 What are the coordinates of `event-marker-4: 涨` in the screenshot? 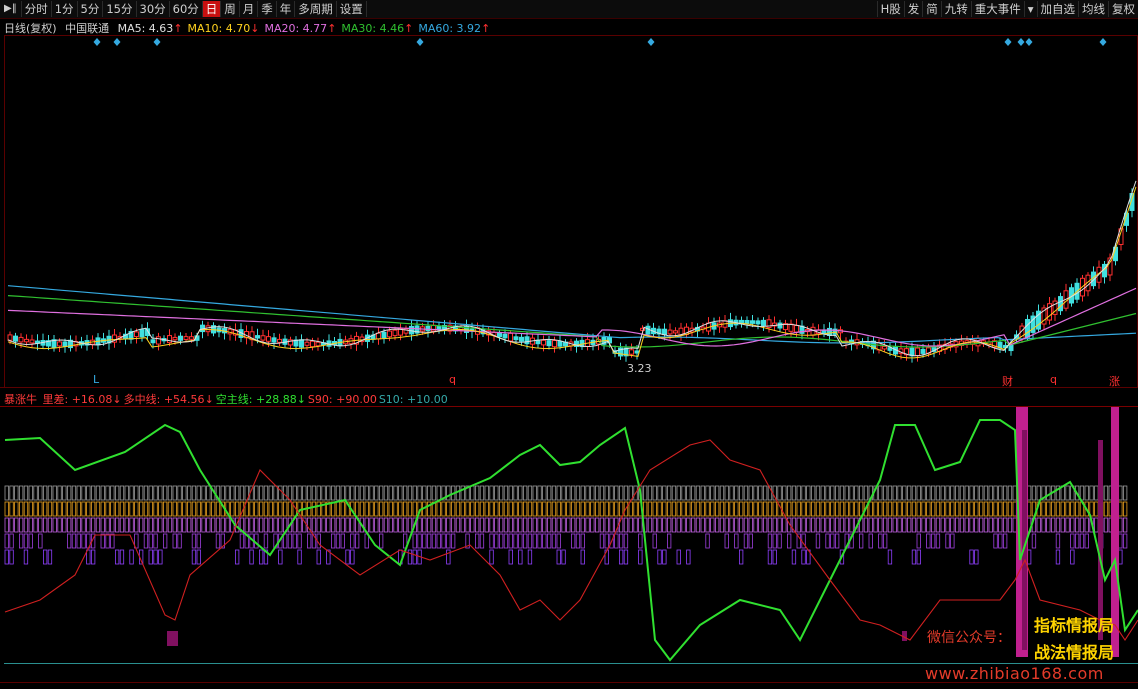 It's located at (1114, 381).